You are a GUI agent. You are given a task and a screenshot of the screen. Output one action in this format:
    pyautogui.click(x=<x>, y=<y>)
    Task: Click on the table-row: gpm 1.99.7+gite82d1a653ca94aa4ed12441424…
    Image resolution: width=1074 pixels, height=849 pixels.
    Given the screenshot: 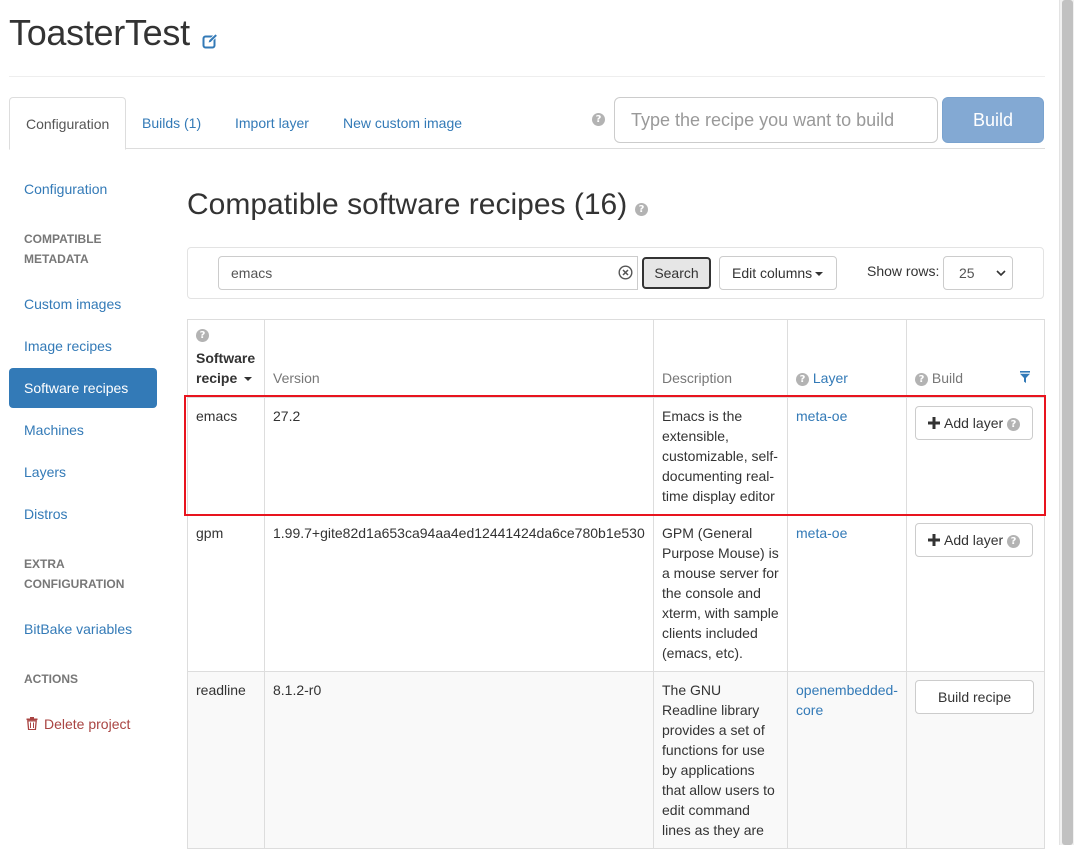 What is the action you would take?
    pyautogui.click(x=616, y=593)
    